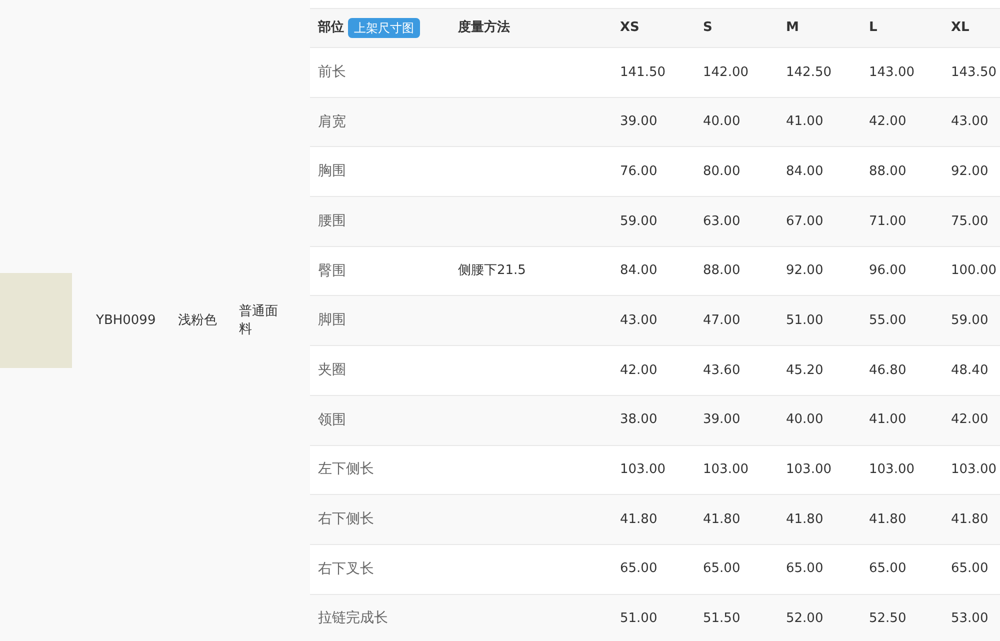 This screenshot has width=1000, height=641. I want to click on measure-method: 侧腰下21.5, so click(492, 270).